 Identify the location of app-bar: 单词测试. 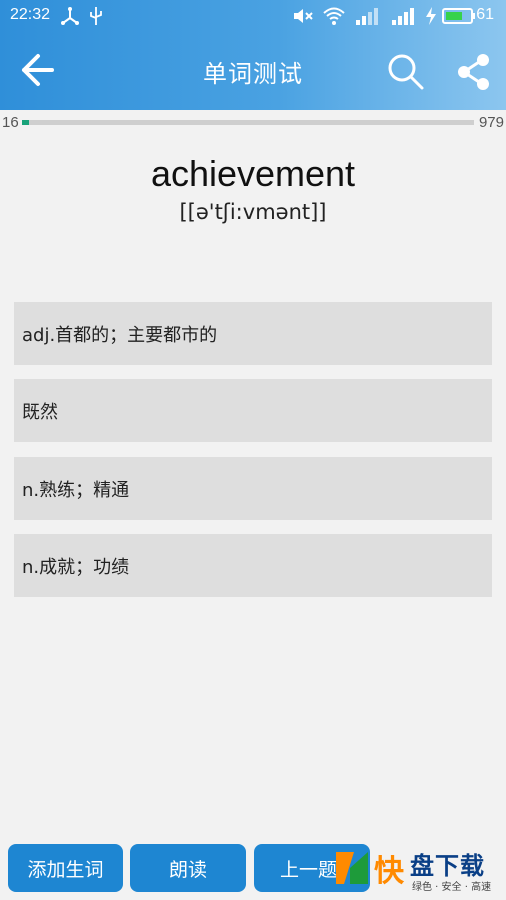
(253, 71).